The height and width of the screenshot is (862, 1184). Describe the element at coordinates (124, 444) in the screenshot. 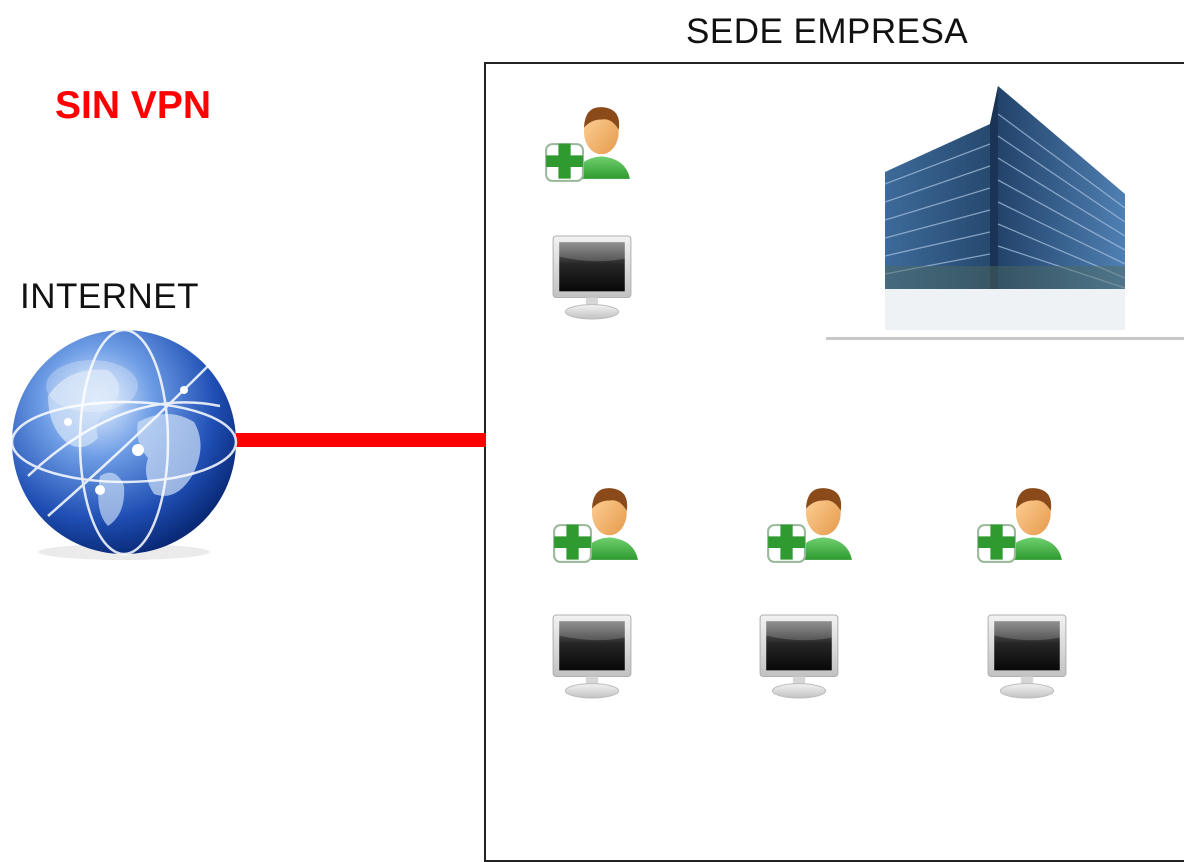

I see `globe-icon` at that location.